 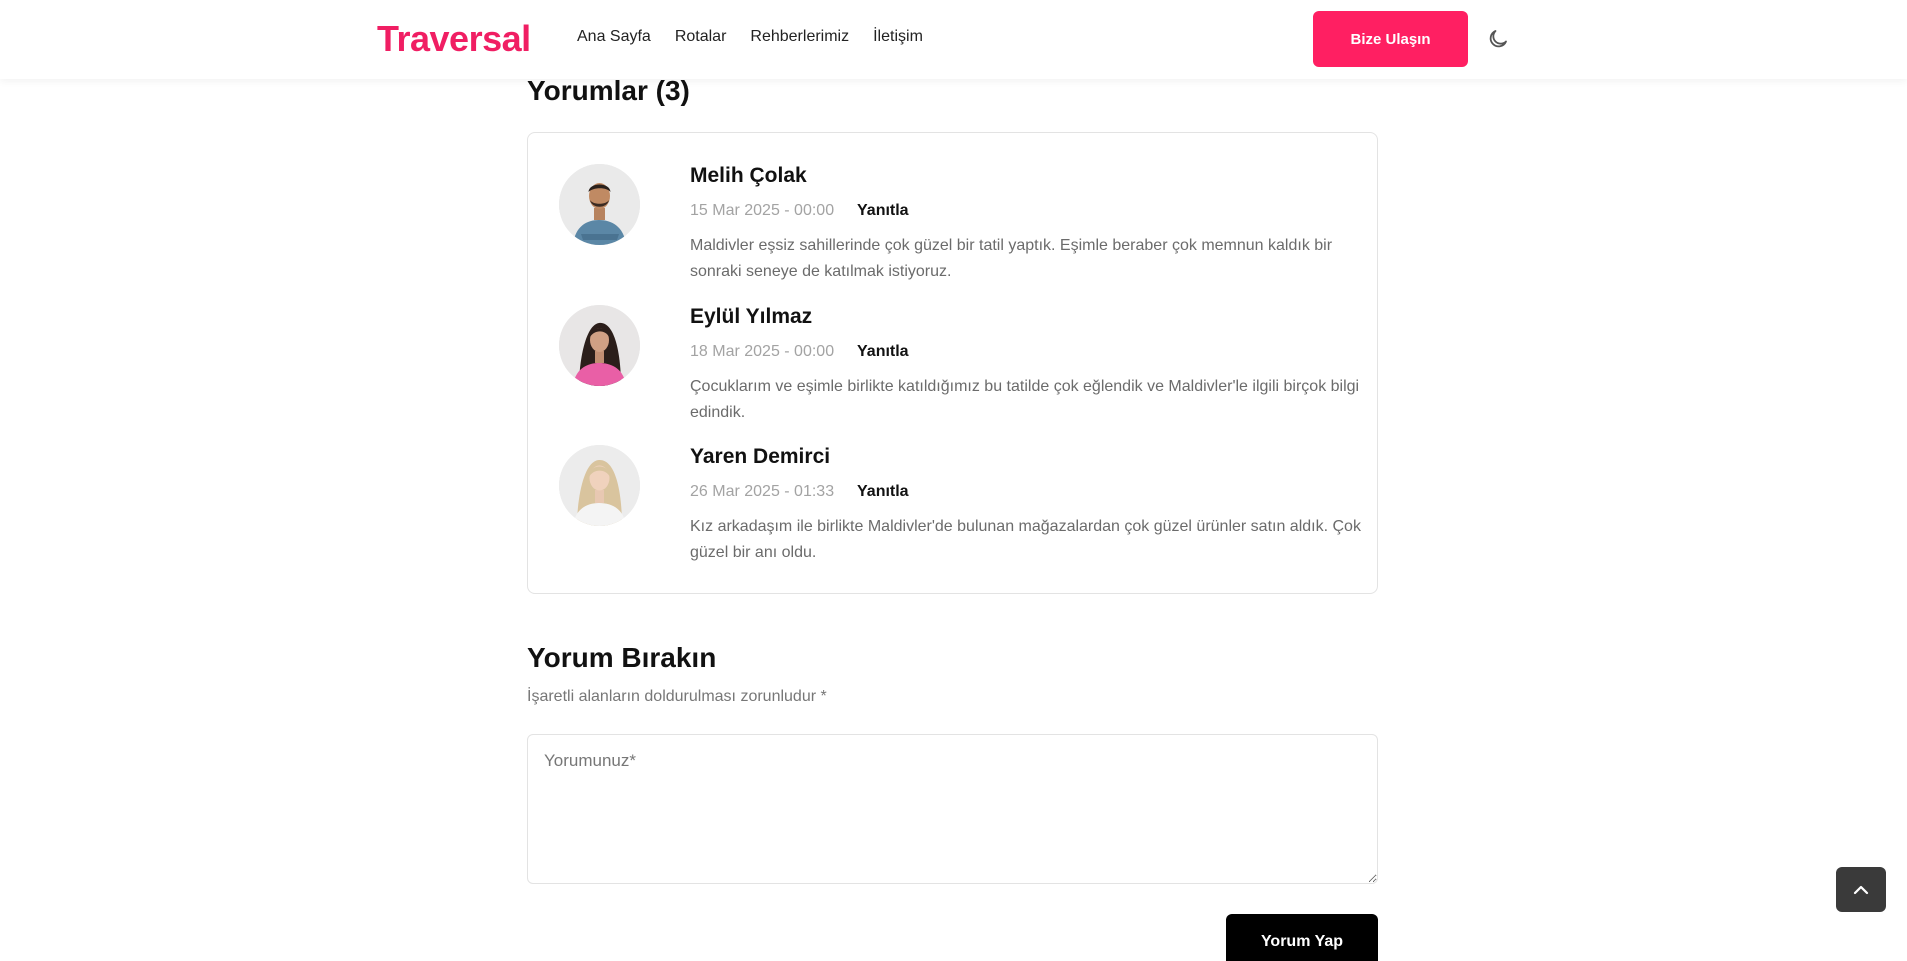 I want to click on chevron-up-icon, so click(x=1861, y=890).